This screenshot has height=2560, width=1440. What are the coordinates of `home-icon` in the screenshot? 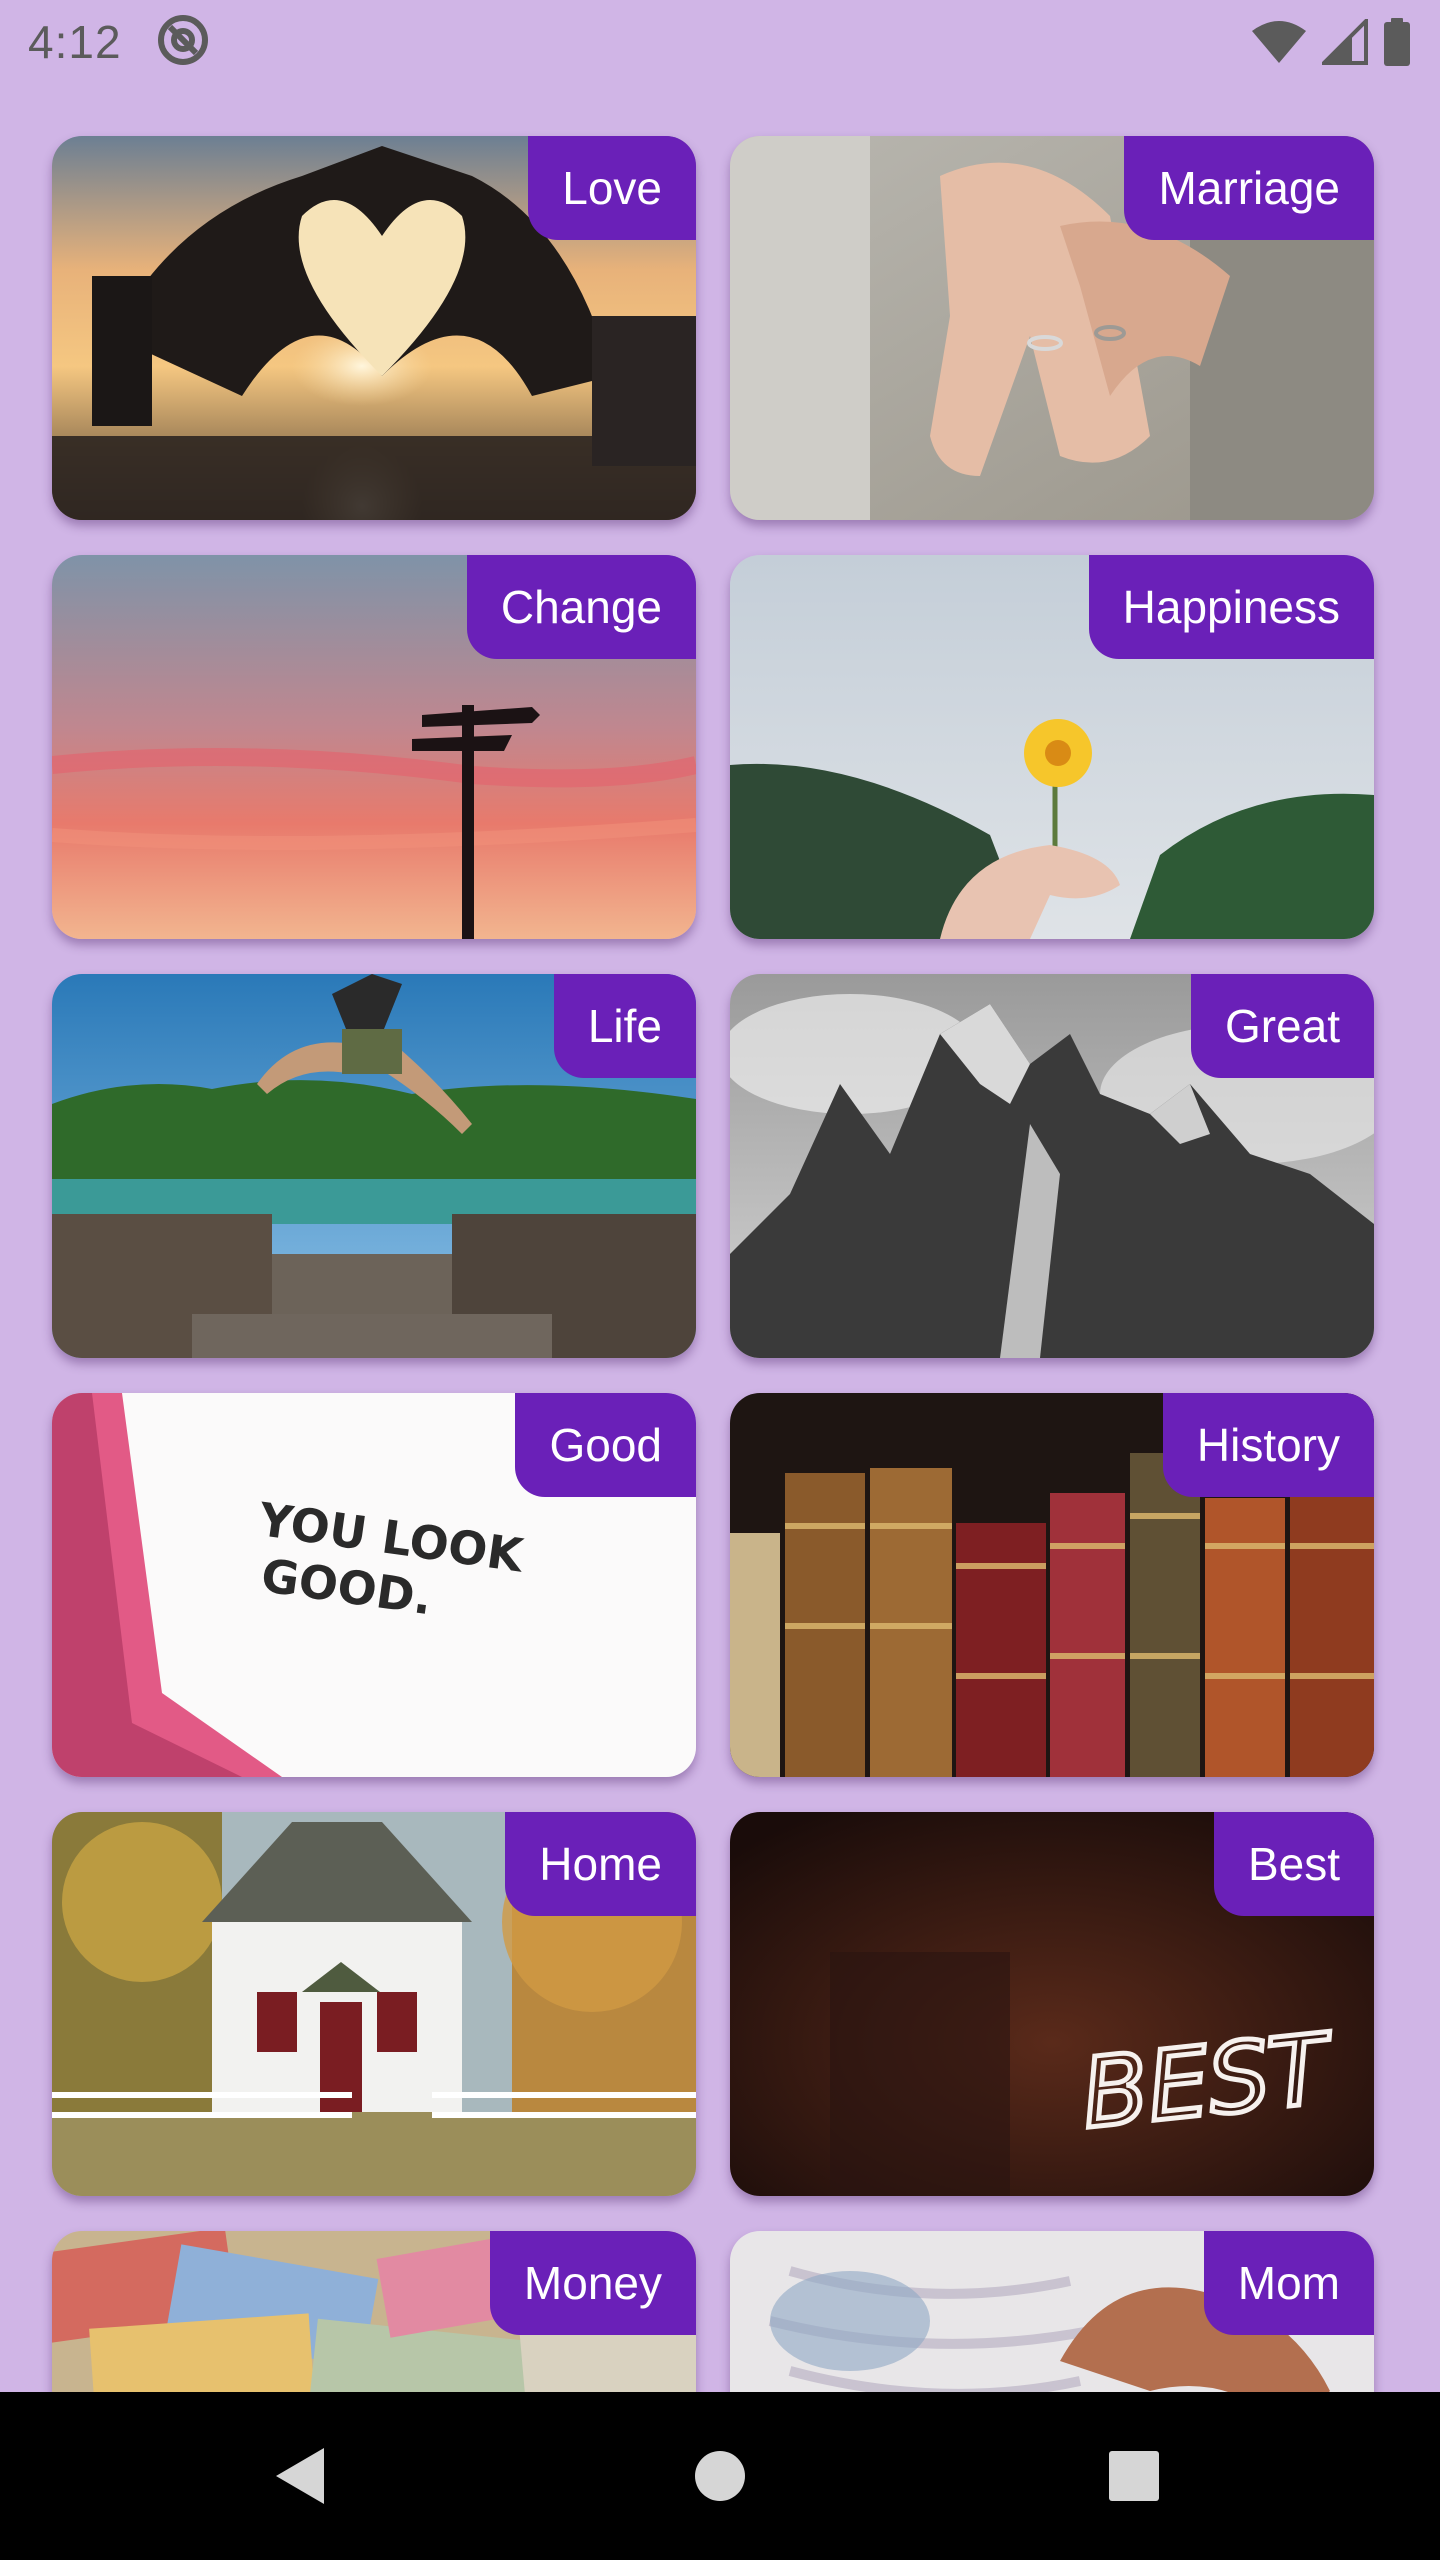 It's located at (720, 2476).